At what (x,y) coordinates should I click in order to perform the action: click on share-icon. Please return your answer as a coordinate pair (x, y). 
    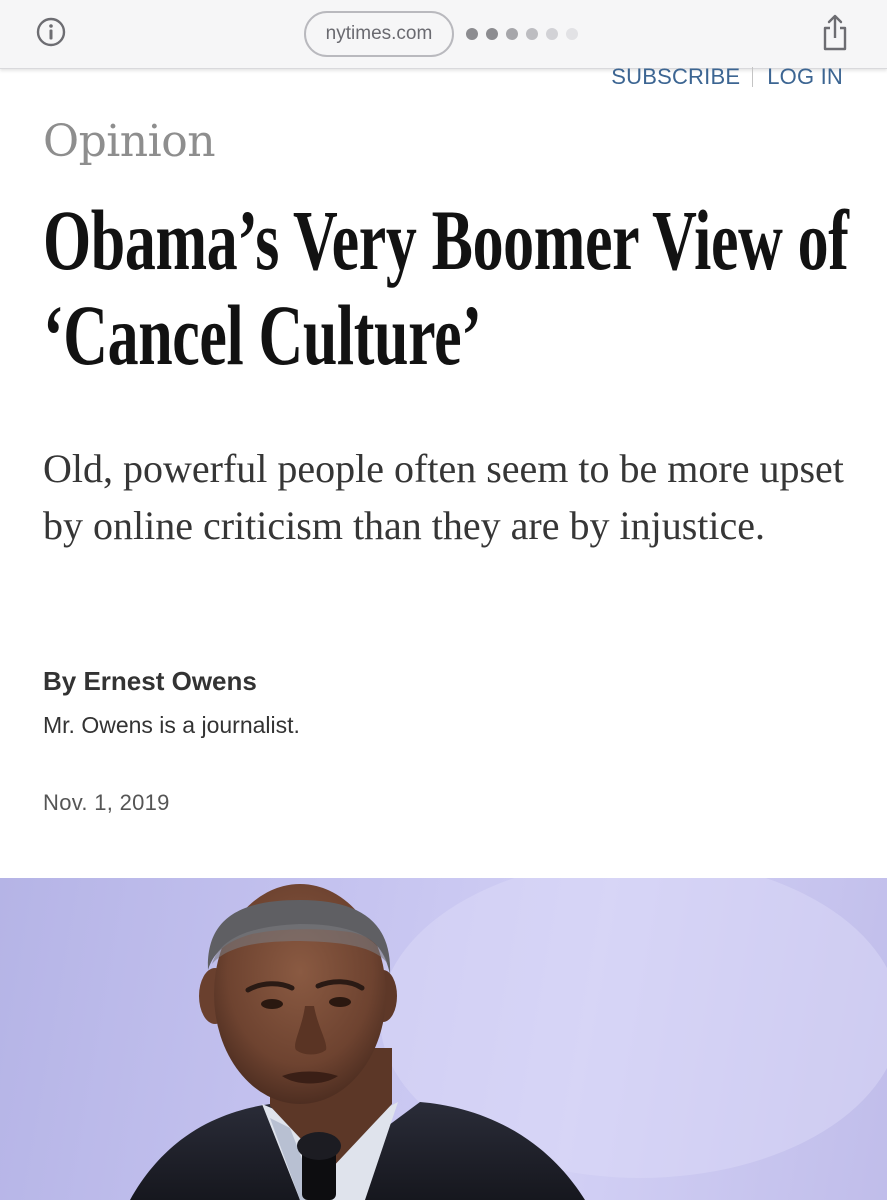
    Looking at the image, I should click on (835, 32).